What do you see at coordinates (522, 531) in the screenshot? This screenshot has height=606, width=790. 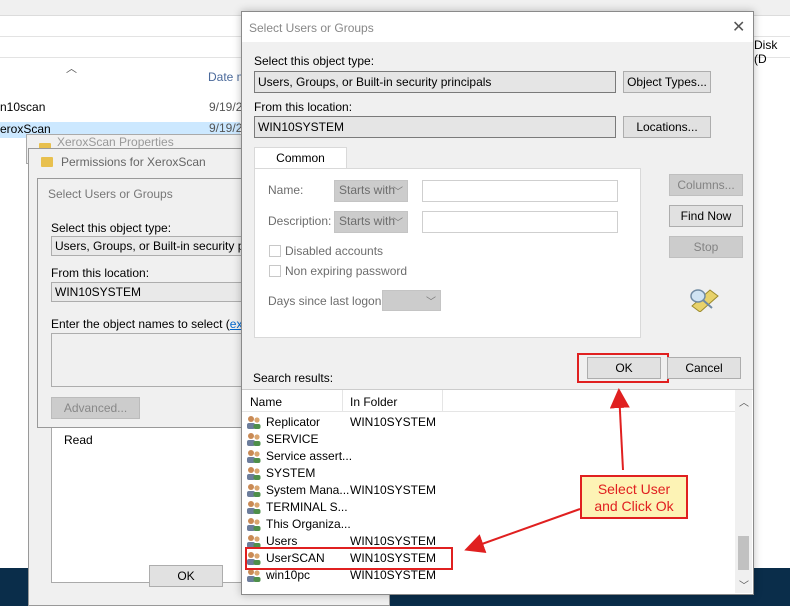 I see `arrow-to-userscan` at bounding box center [522, 531].